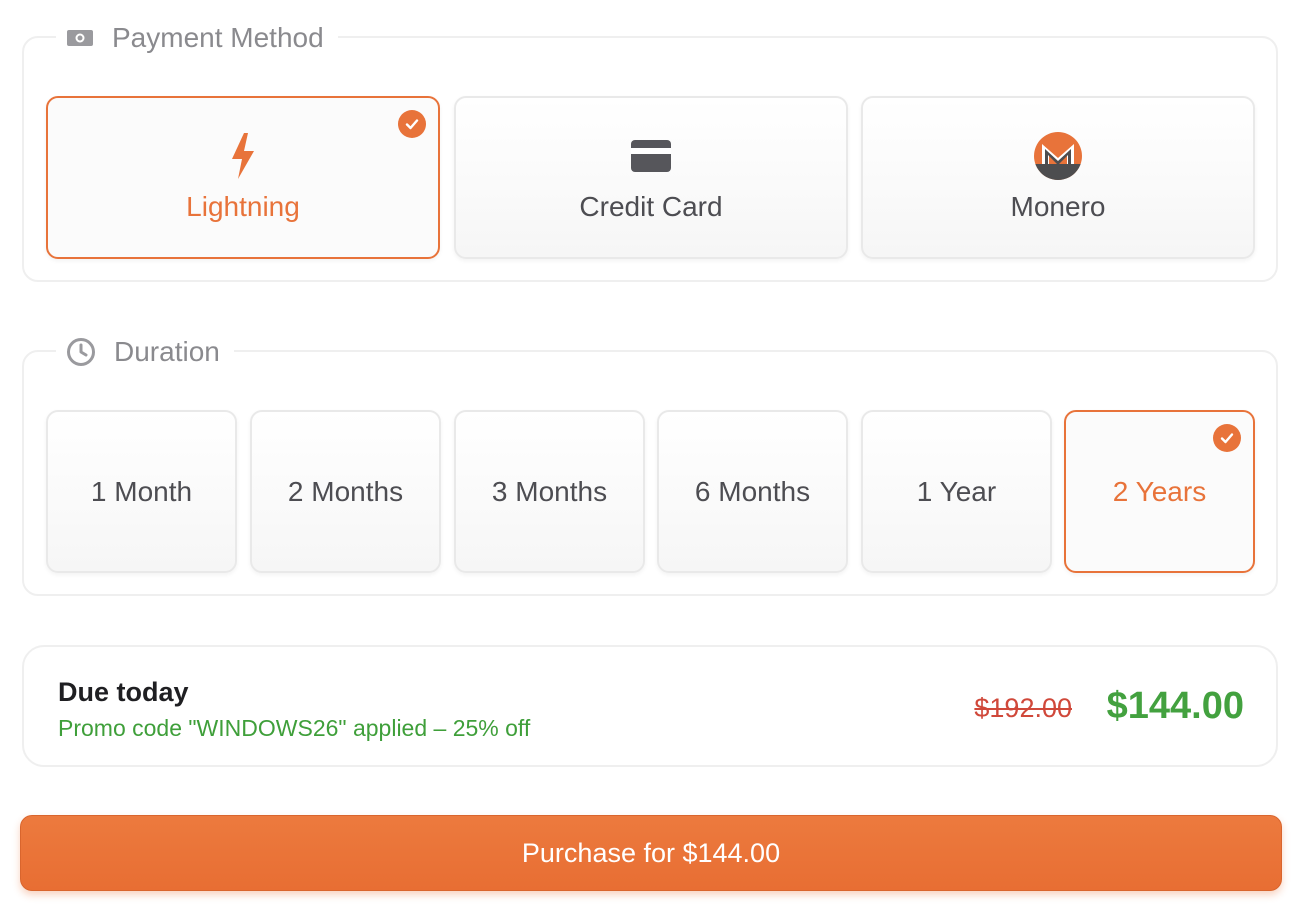 This screenshot has width=1302, height=924. What do you see at coordinates (80, 38) in the screenshot?
I see `money-bill-icon` at bounding box center [80, 38].